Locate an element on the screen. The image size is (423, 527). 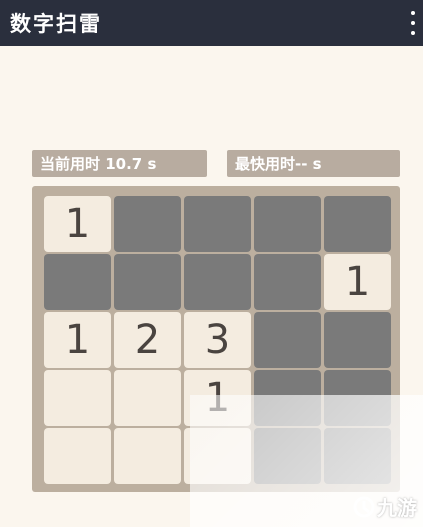
app-title: 数字扫雷 is located at coordinates (56, 24).